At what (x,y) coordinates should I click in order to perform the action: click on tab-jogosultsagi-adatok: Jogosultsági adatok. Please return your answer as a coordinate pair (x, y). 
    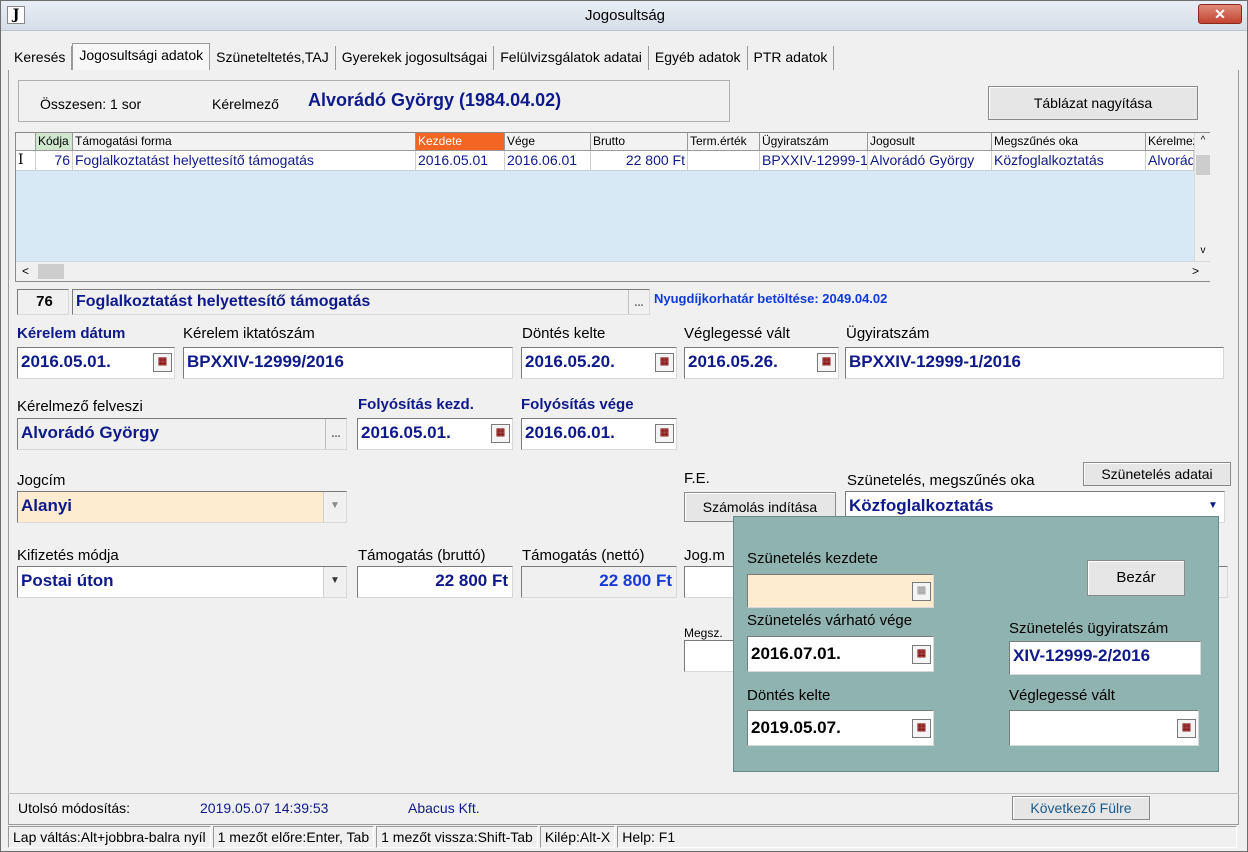
    Looking at the image, I should click on (141, 56).